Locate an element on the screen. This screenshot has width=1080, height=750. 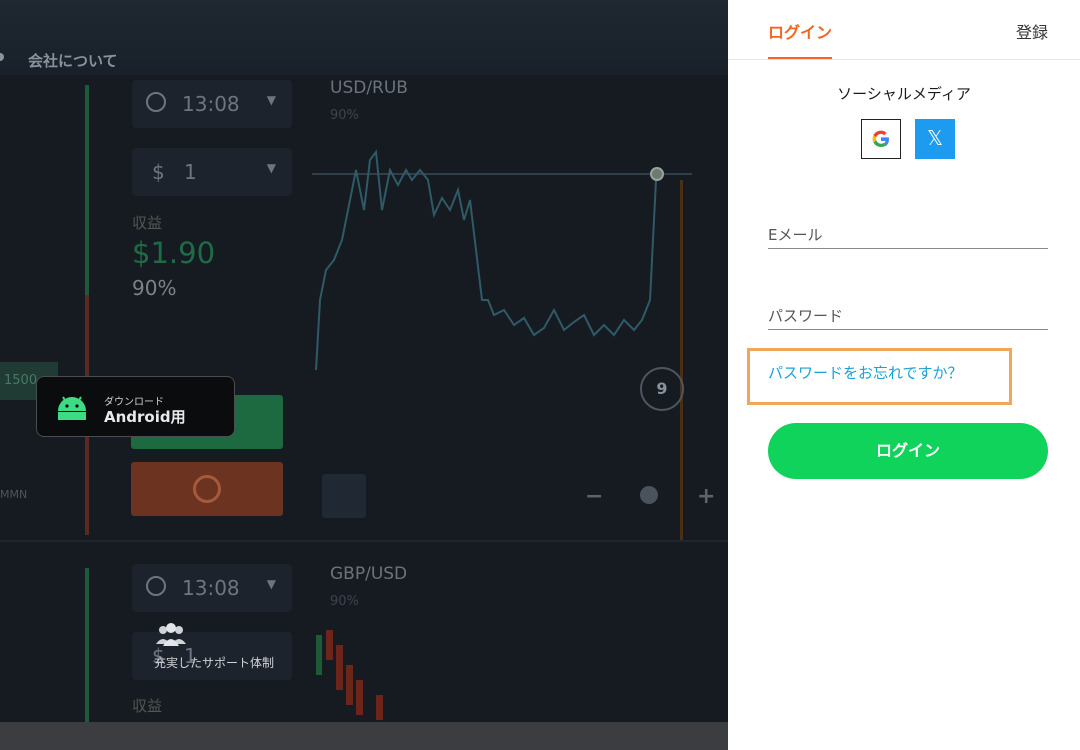
password-input is located at coordinates (910, 315).